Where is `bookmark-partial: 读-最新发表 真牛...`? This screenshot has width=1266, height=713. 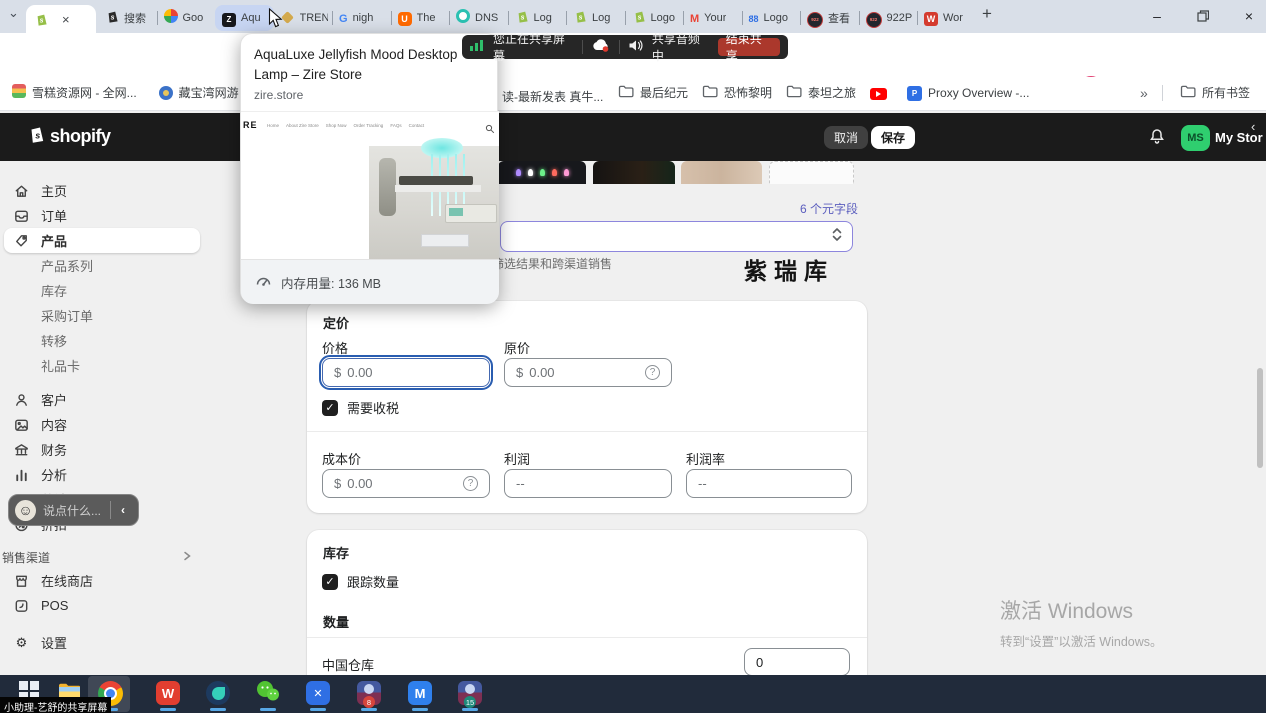 bookmark-partial: 读-最新发表 真牛... is located at coordinates (552, 96).